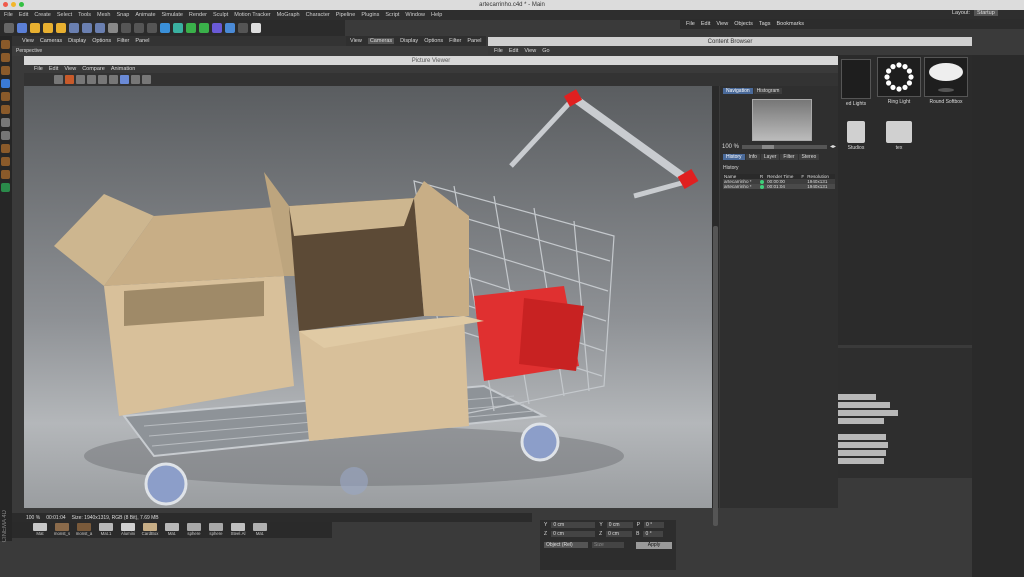 The height and width of the screenshot is (577, 1024). Describe the element at coordinates (93, 69) in the screenshot. I see `viewer-menu-compare: Compare` at that location.